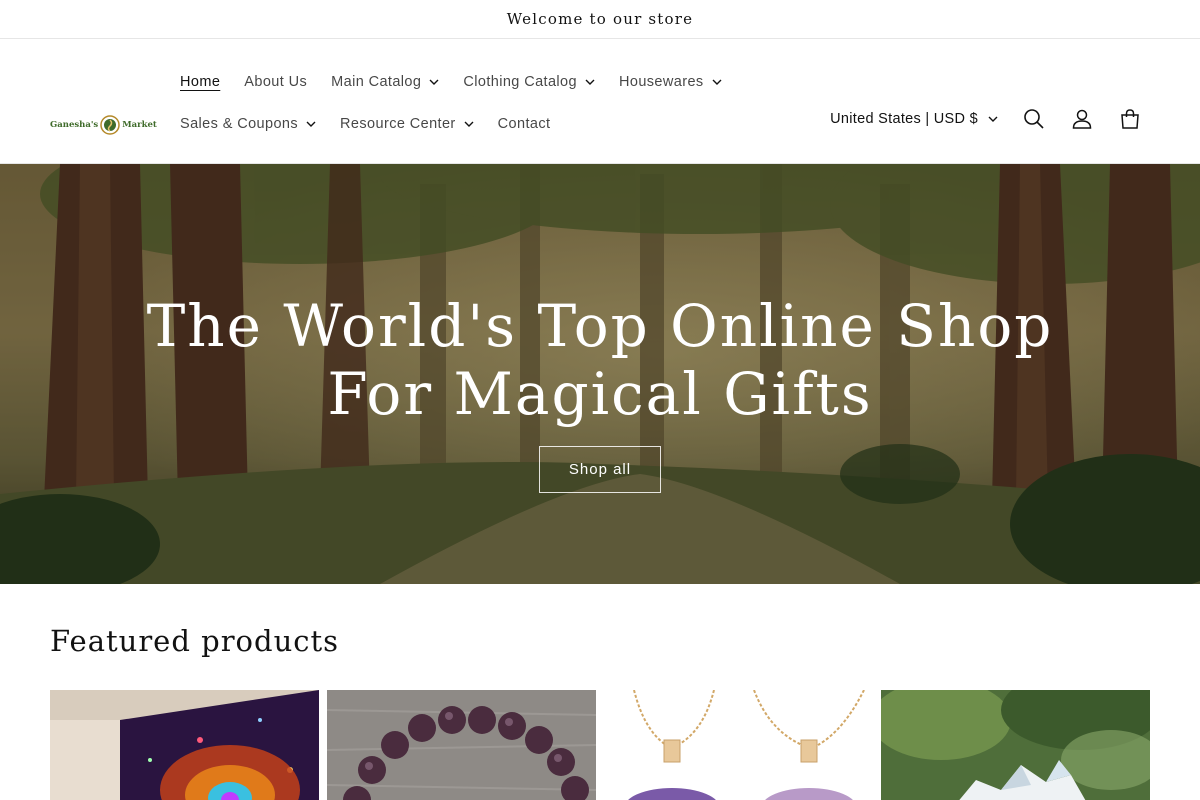  Describe the element at coordinates (520, 82) in the screenshot. I see `nav-label: Clothing Catalog` at that location.